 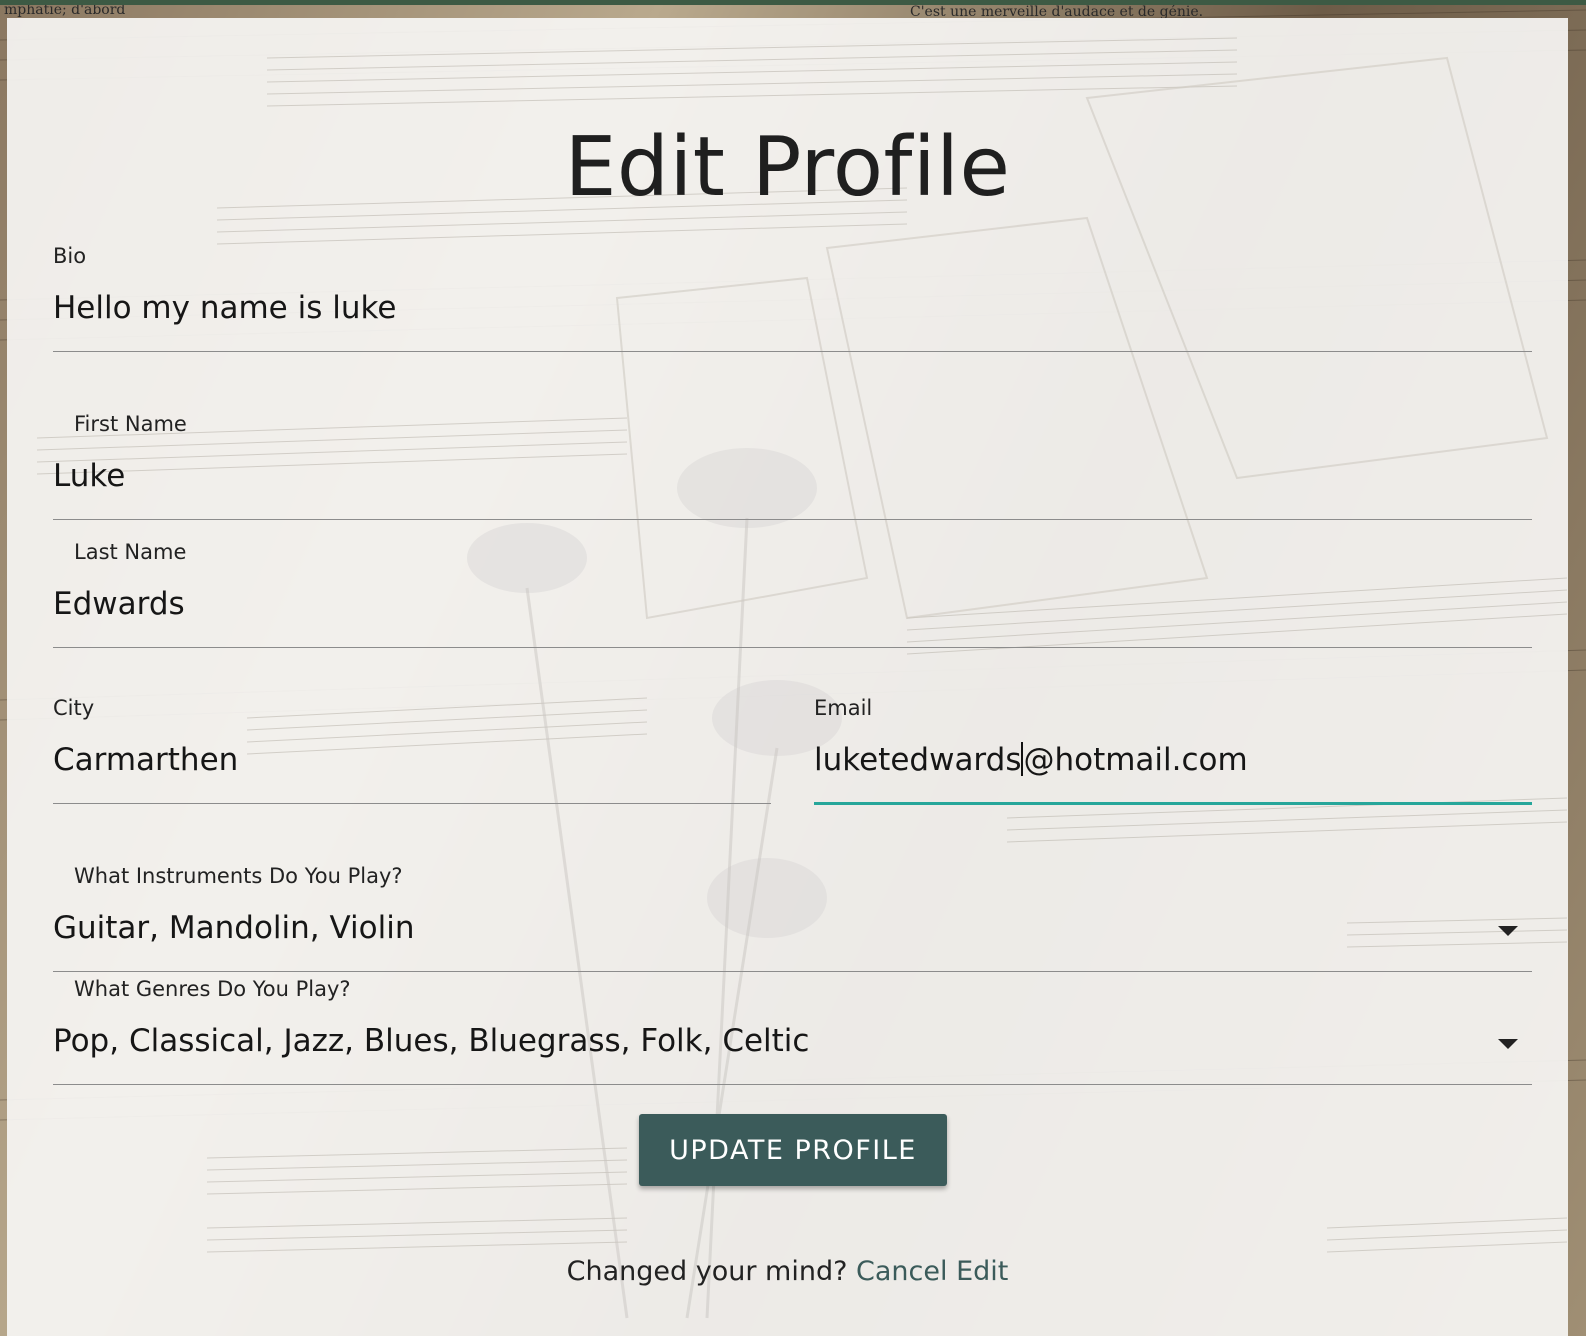 I want to click on first-name-label: First Name, so click(x=130, y=424).